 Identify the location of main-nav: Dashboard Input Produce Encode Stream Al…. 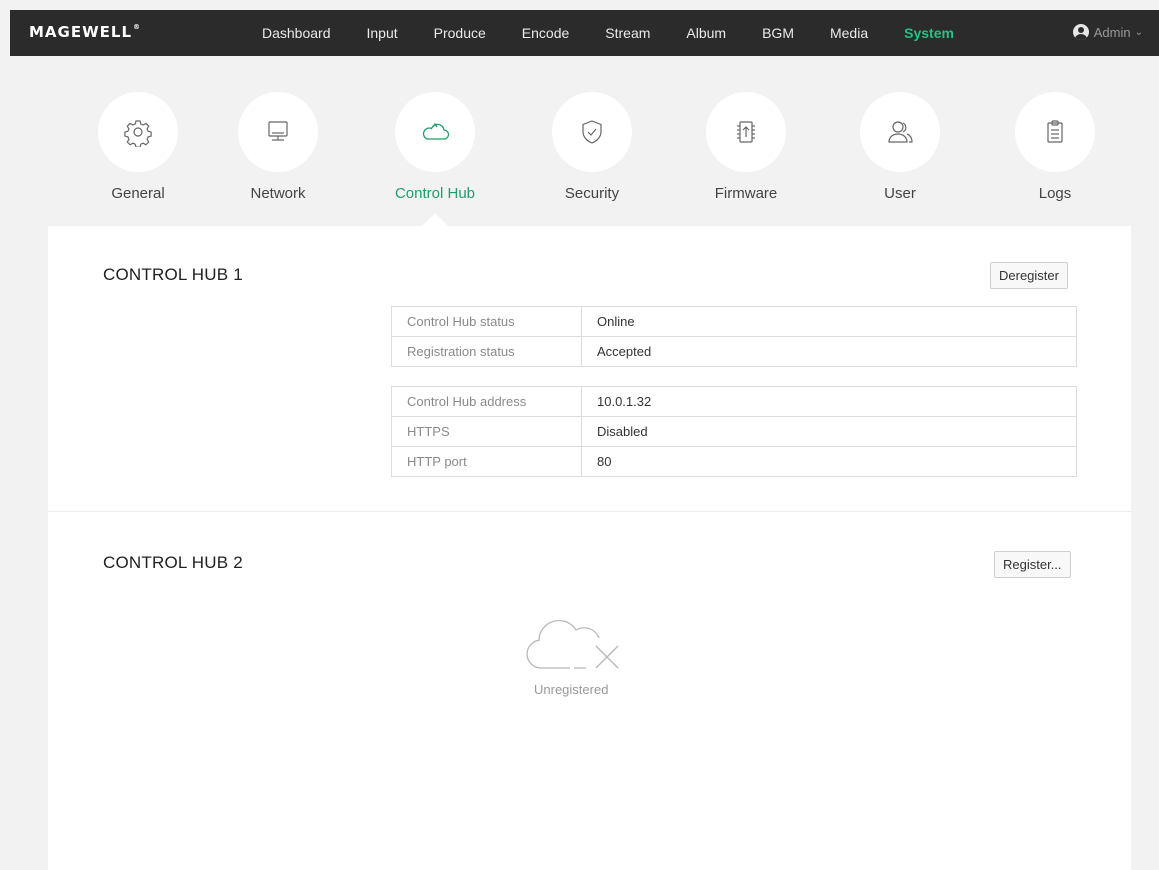
(602, 33).